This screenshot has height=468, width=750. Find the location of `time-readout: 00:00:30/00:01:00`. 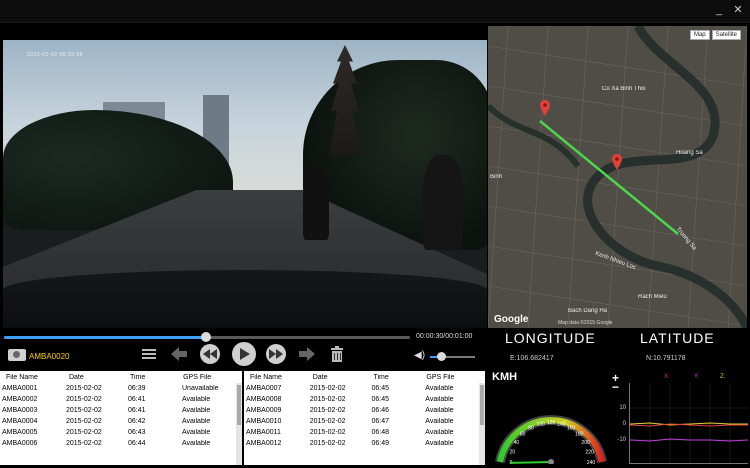

time-readout: 00:00:30/00:01:00 is located at coordinates (444, 336).